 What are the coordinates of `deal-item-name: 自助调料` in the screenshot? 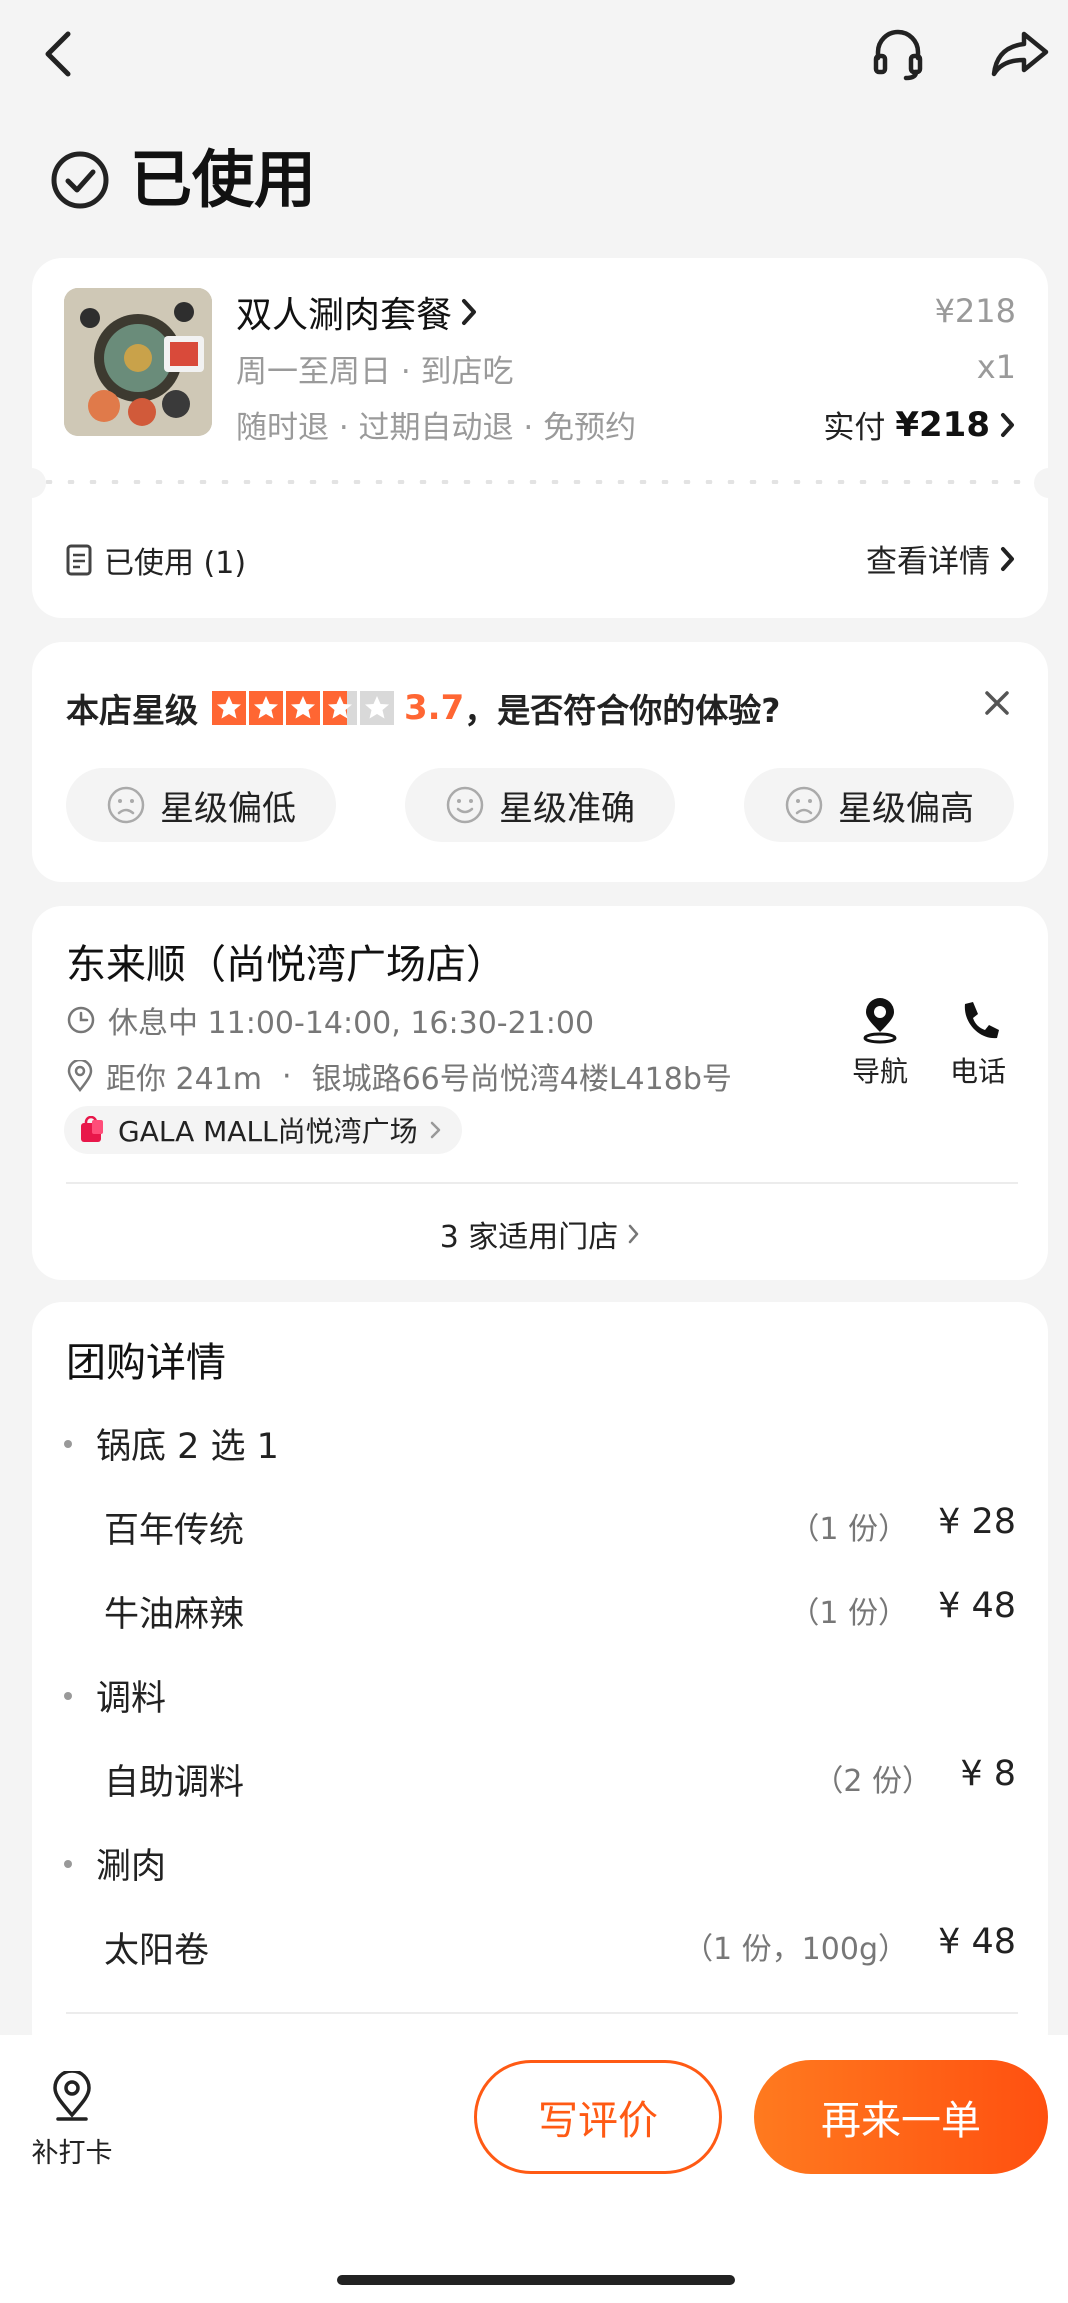 It's located at (174, 1783).